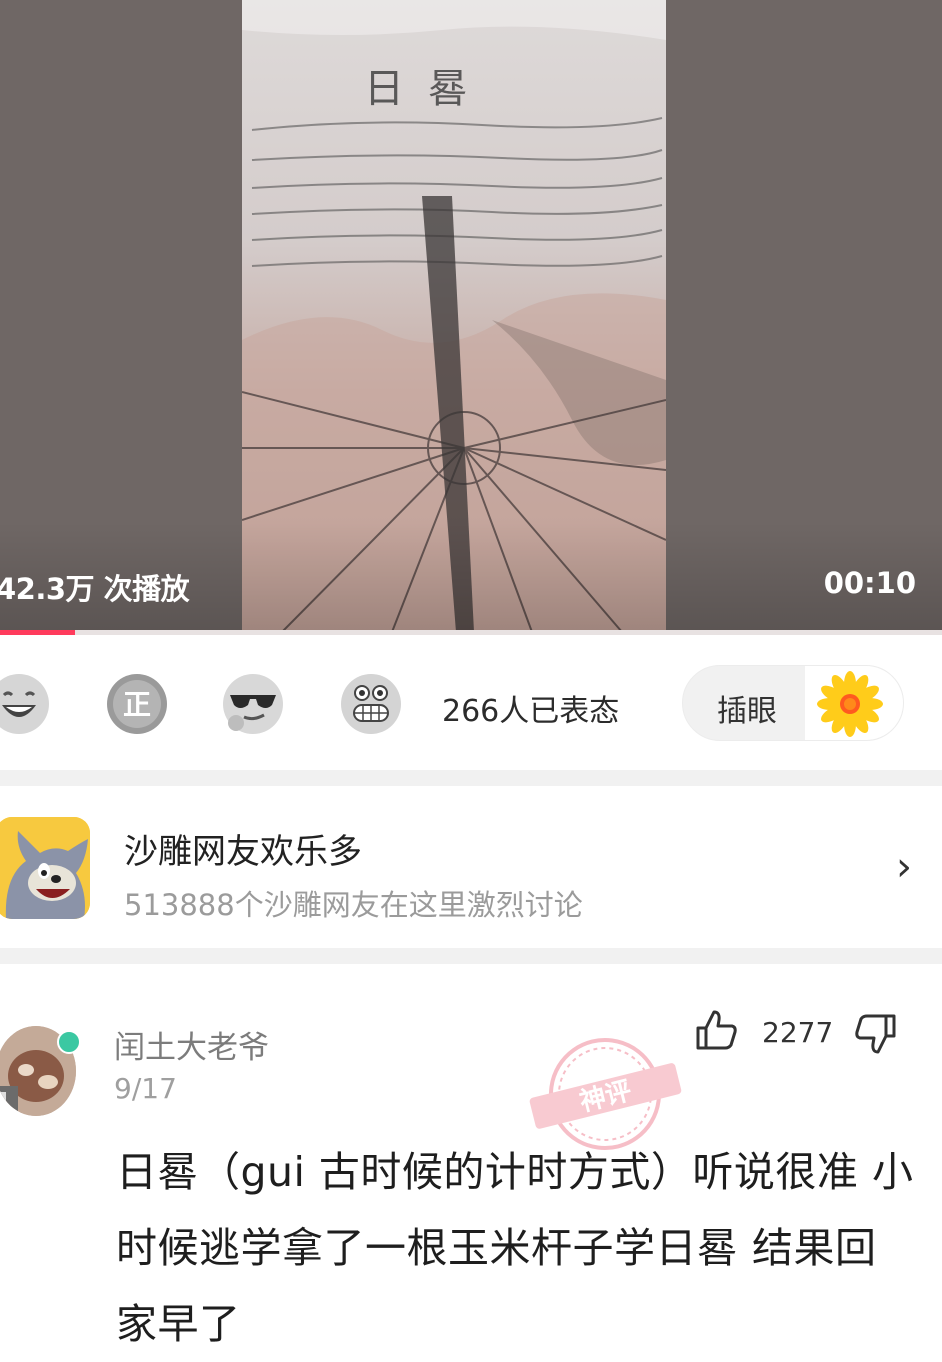  I want to click on sunglasses-emoji-icon, so click(253, 704).